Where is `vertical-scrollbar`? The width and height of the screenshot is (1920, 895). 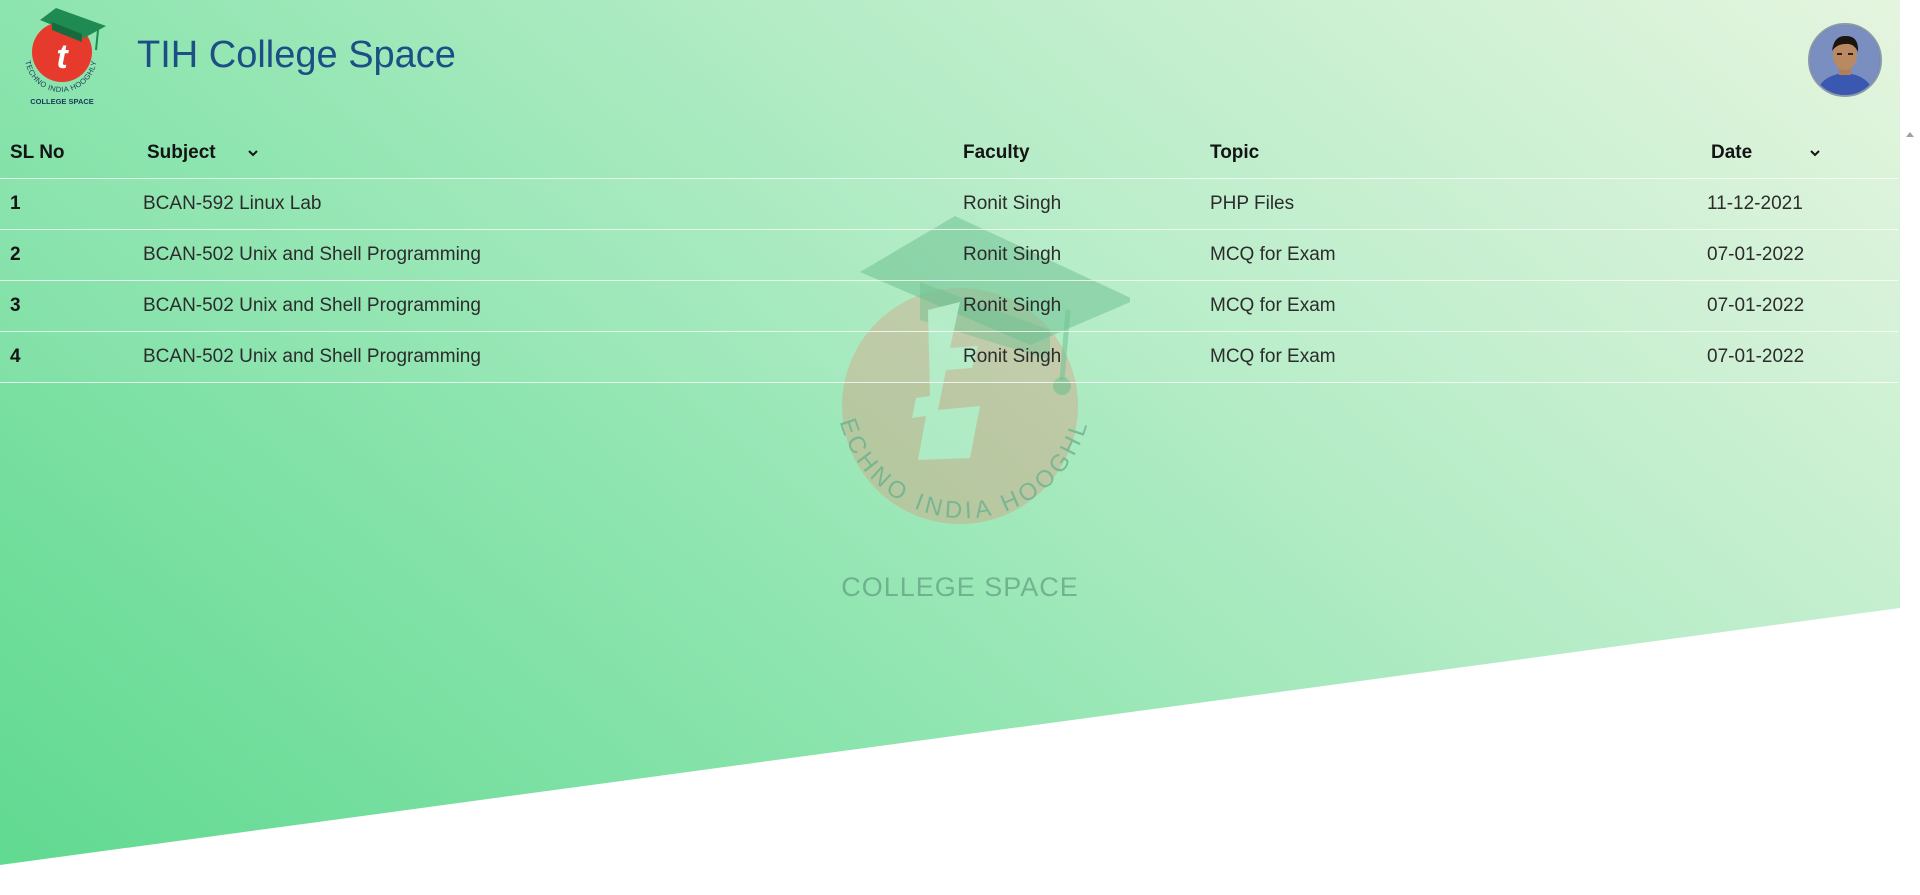
vertical-scrollbar is located at coordinates (1910, 509).